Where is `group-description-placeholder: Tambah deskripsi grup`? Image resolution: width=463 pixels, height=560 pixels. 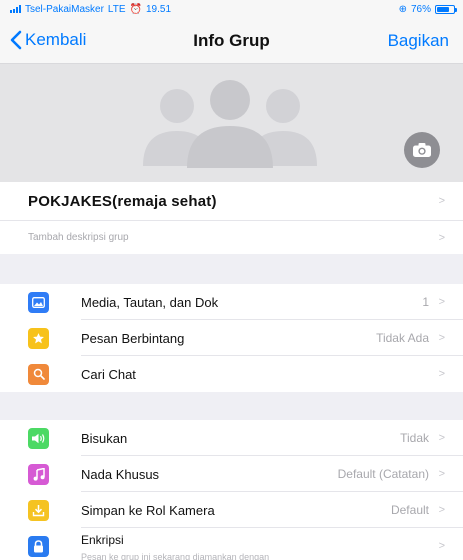 group-description-placeholder: Tambah deskripsi grup is located at coordinates (78, 237).